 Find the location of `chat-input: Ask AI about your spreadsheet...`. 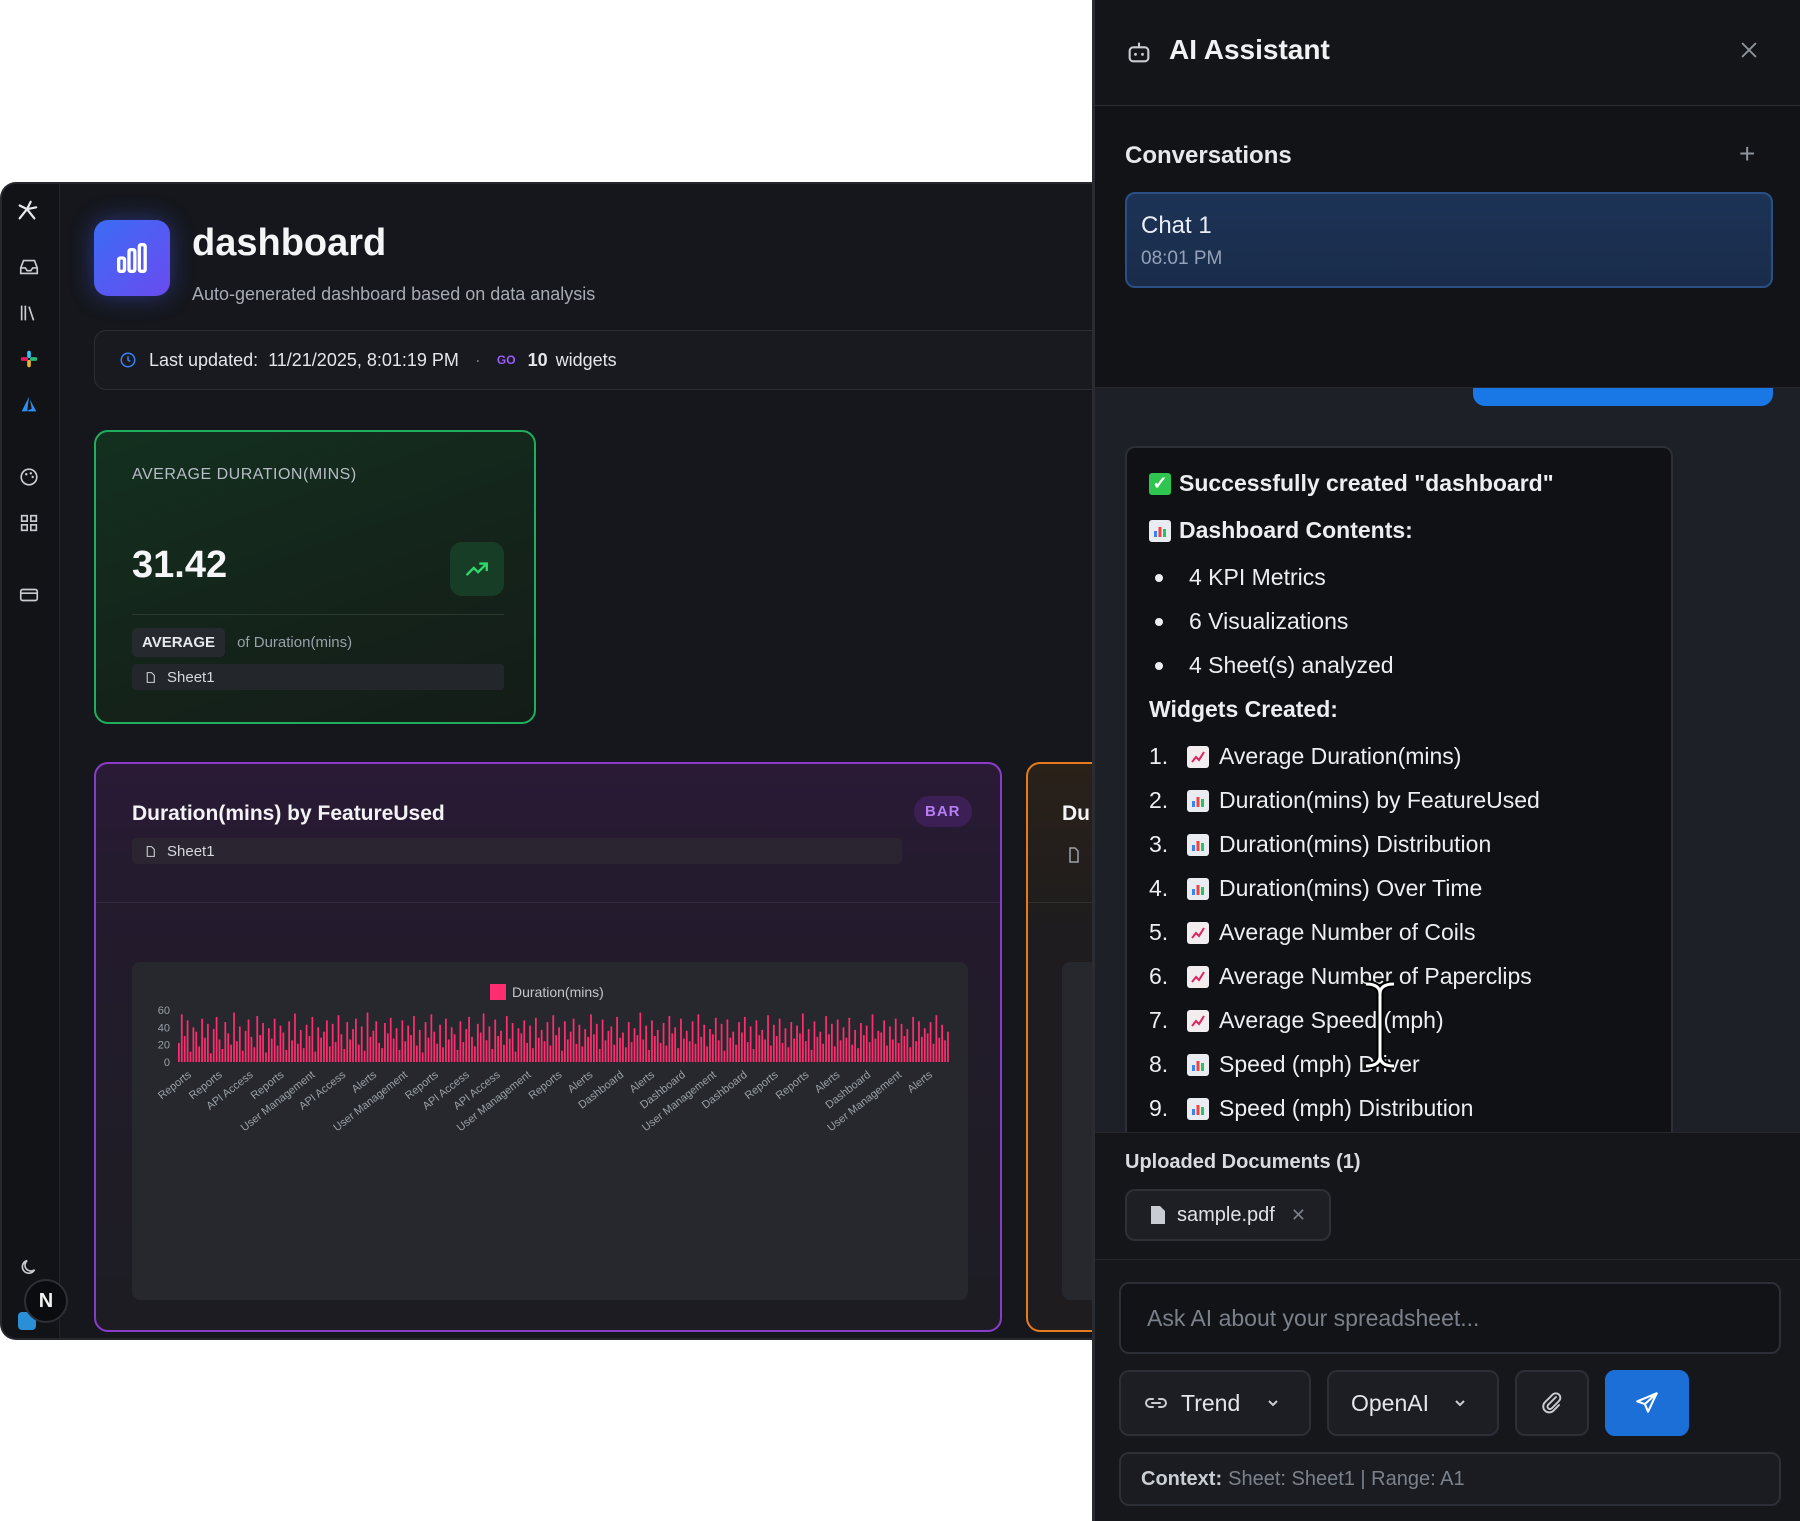

chat-input: Ask AI about your spreadsheet... is located at coordinates (1450, 1318).